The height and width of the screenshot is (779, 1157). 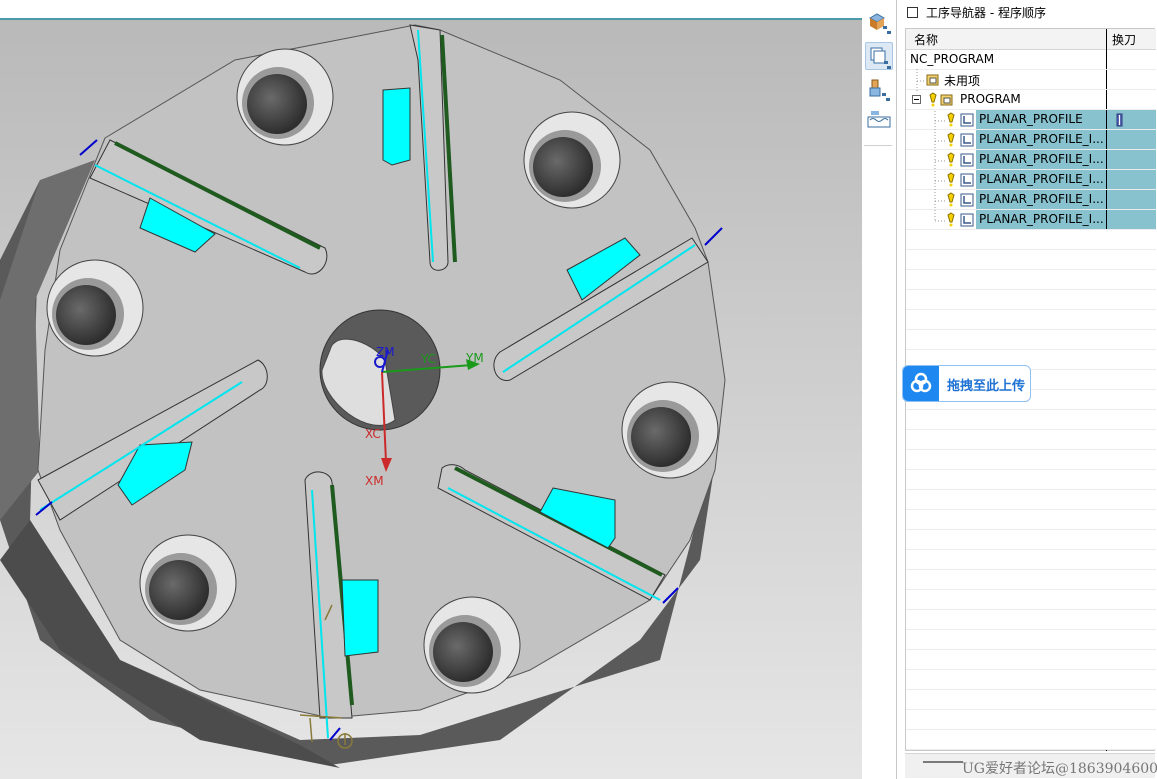 I want to click on axis-label-xm: XM, so click(x=374, y=481).